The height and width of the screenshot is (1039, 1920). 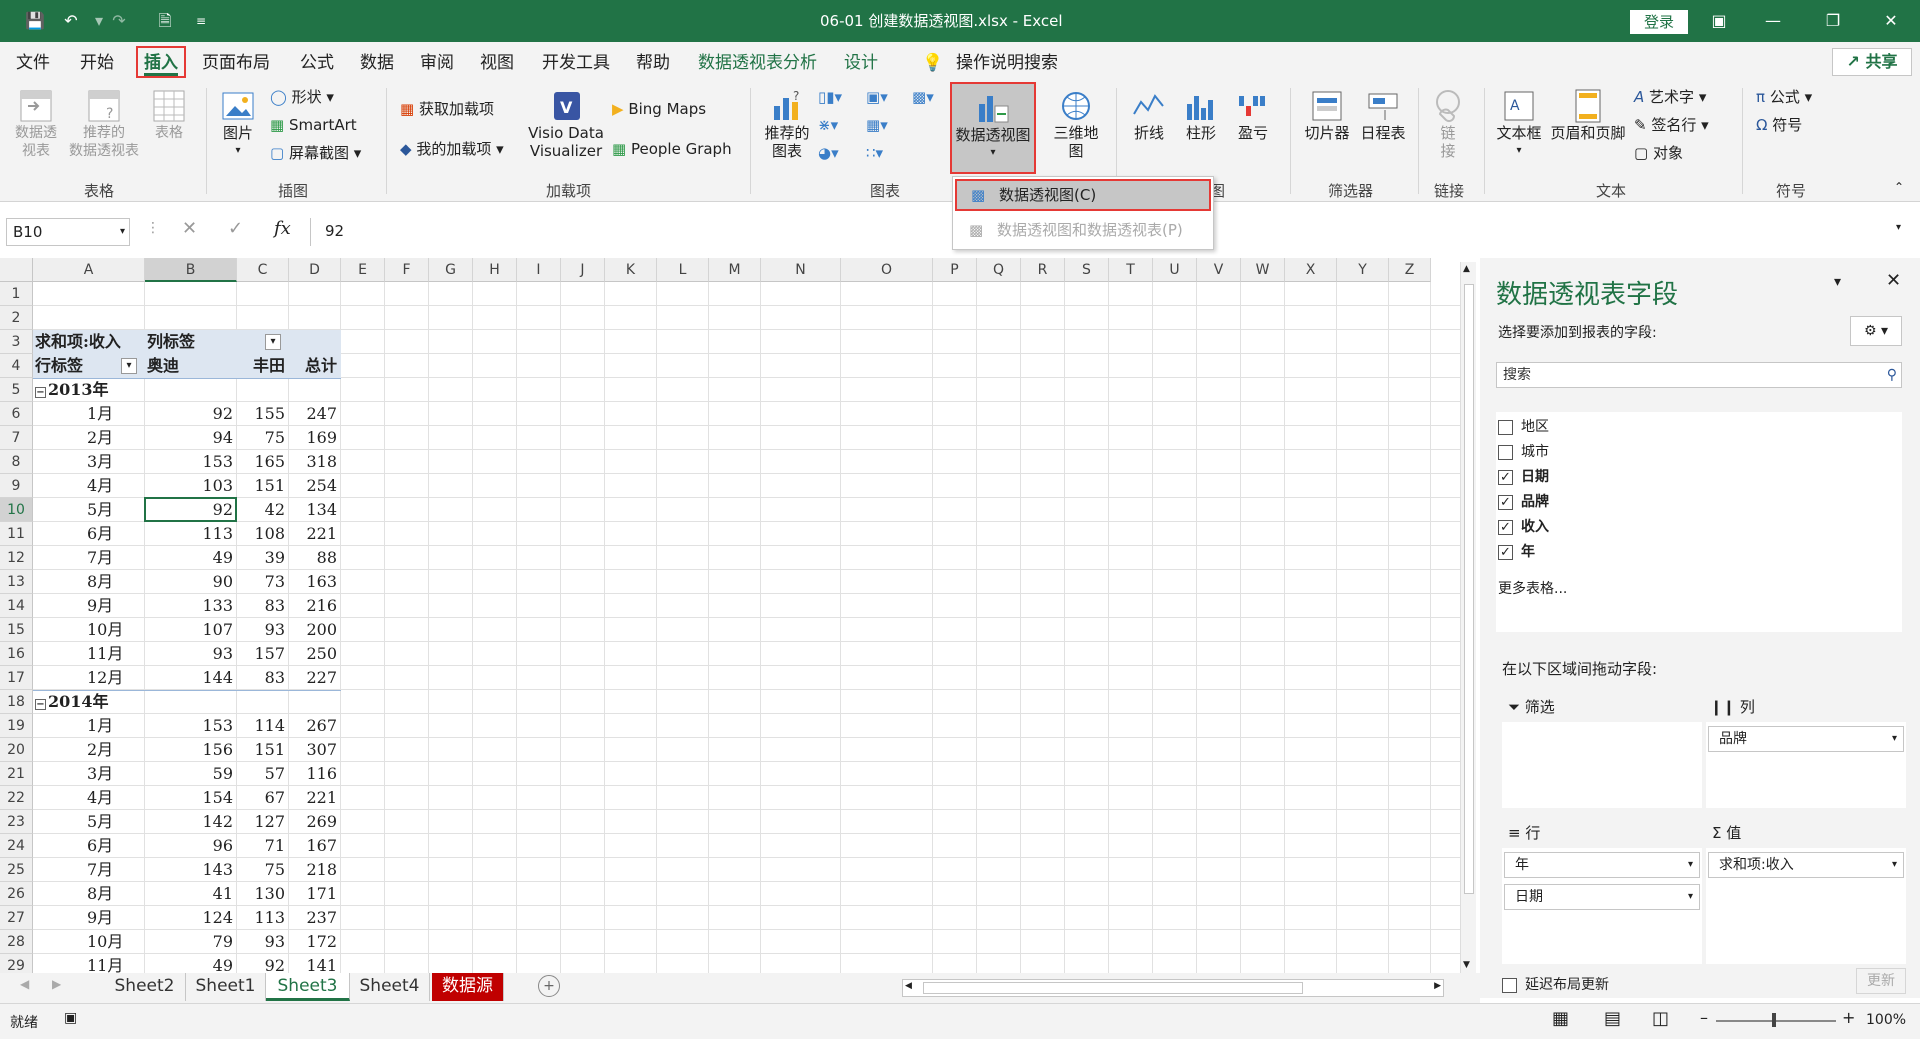 What do you see at coordinates (314, 798) in the screenshot?
I see `pivot-cell: 221` at bounding box center [314, 798].